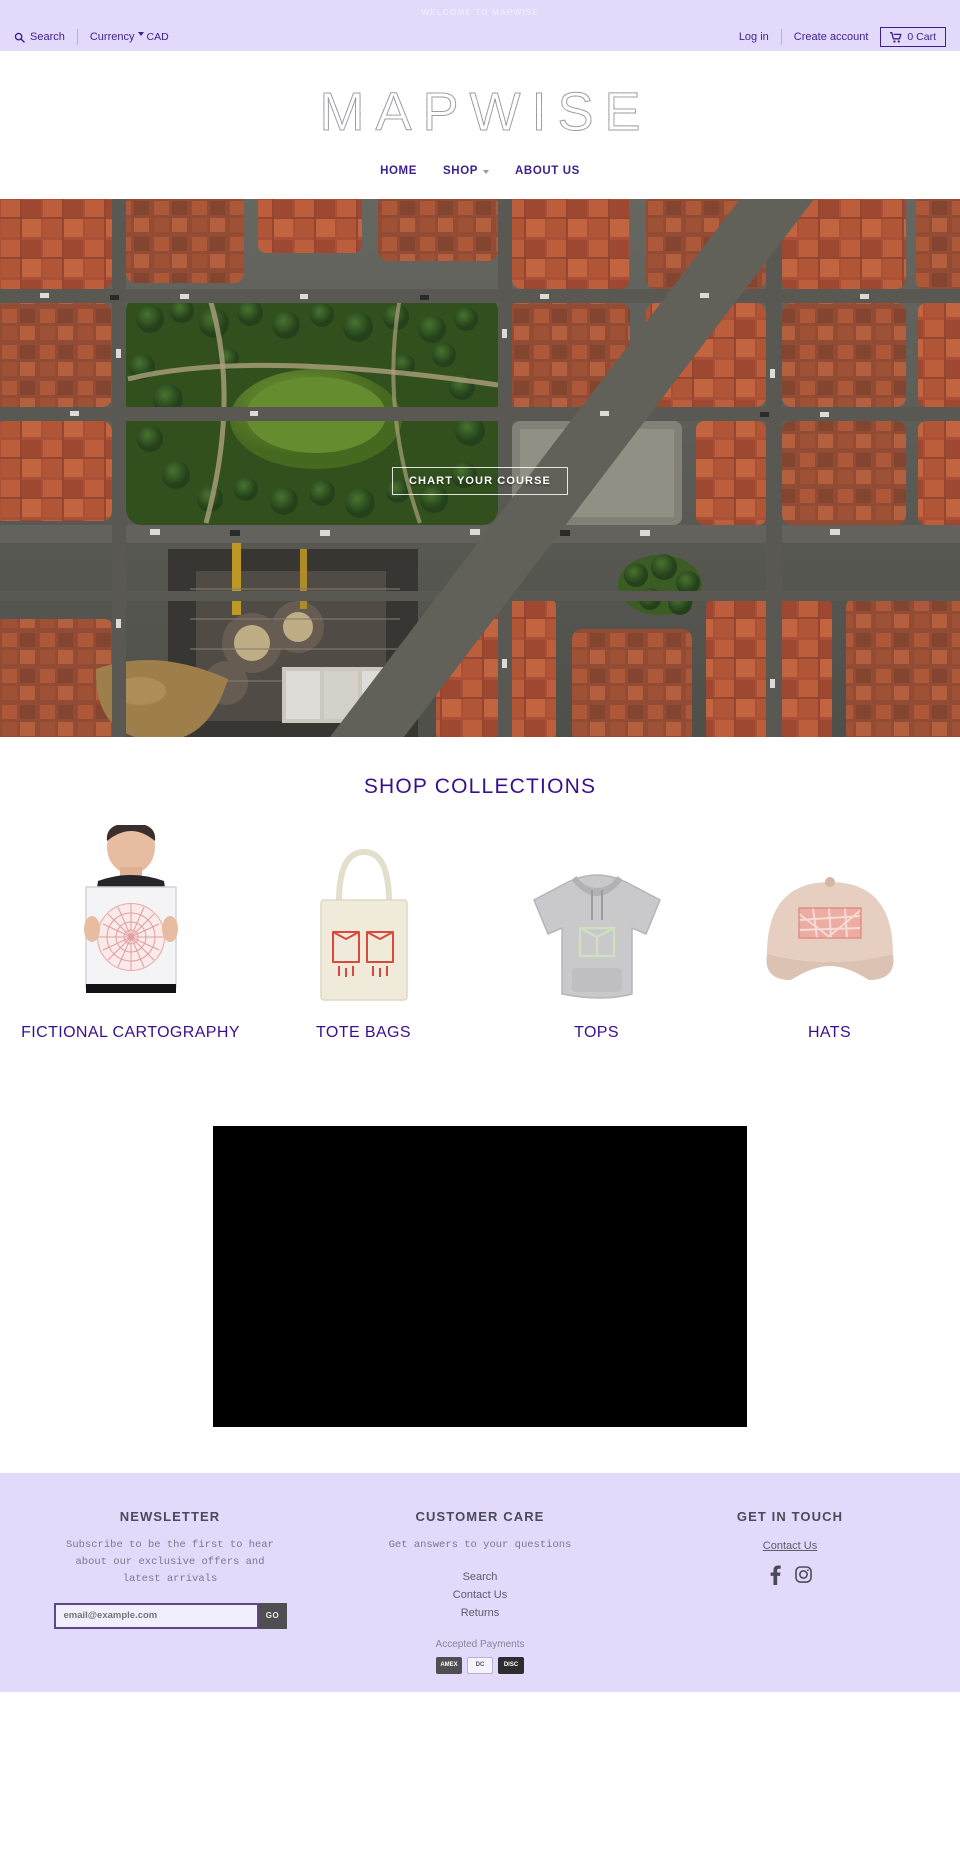 This screenshot has width=960, height=1875. I want to click on announcement-text: WELCOME TO MAPWISE, so click(480, 11).